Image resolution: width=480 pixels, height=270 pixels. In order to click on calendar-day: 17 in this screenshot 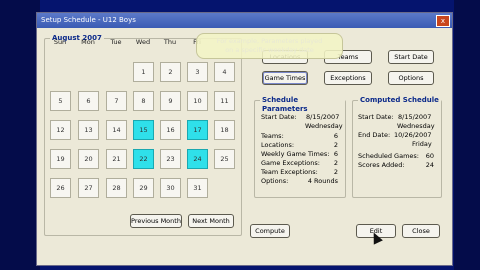, I will do `click(197, 130)`.